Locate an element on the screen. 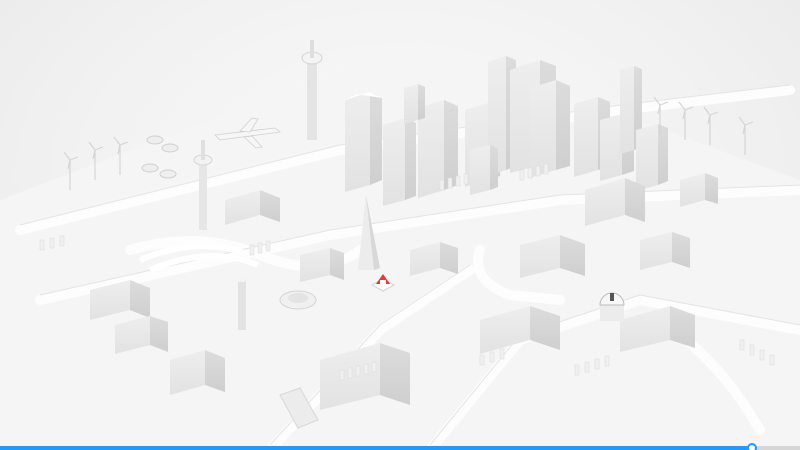  progress-slider-track is located at coordinates (400, 446).